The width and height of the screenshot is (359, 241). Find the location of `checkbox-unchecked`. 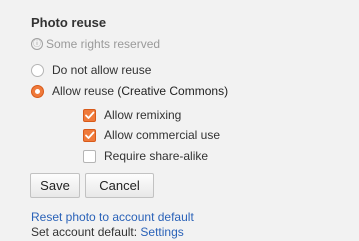

checkbox-unchecked is located at coordinates (89, 156).